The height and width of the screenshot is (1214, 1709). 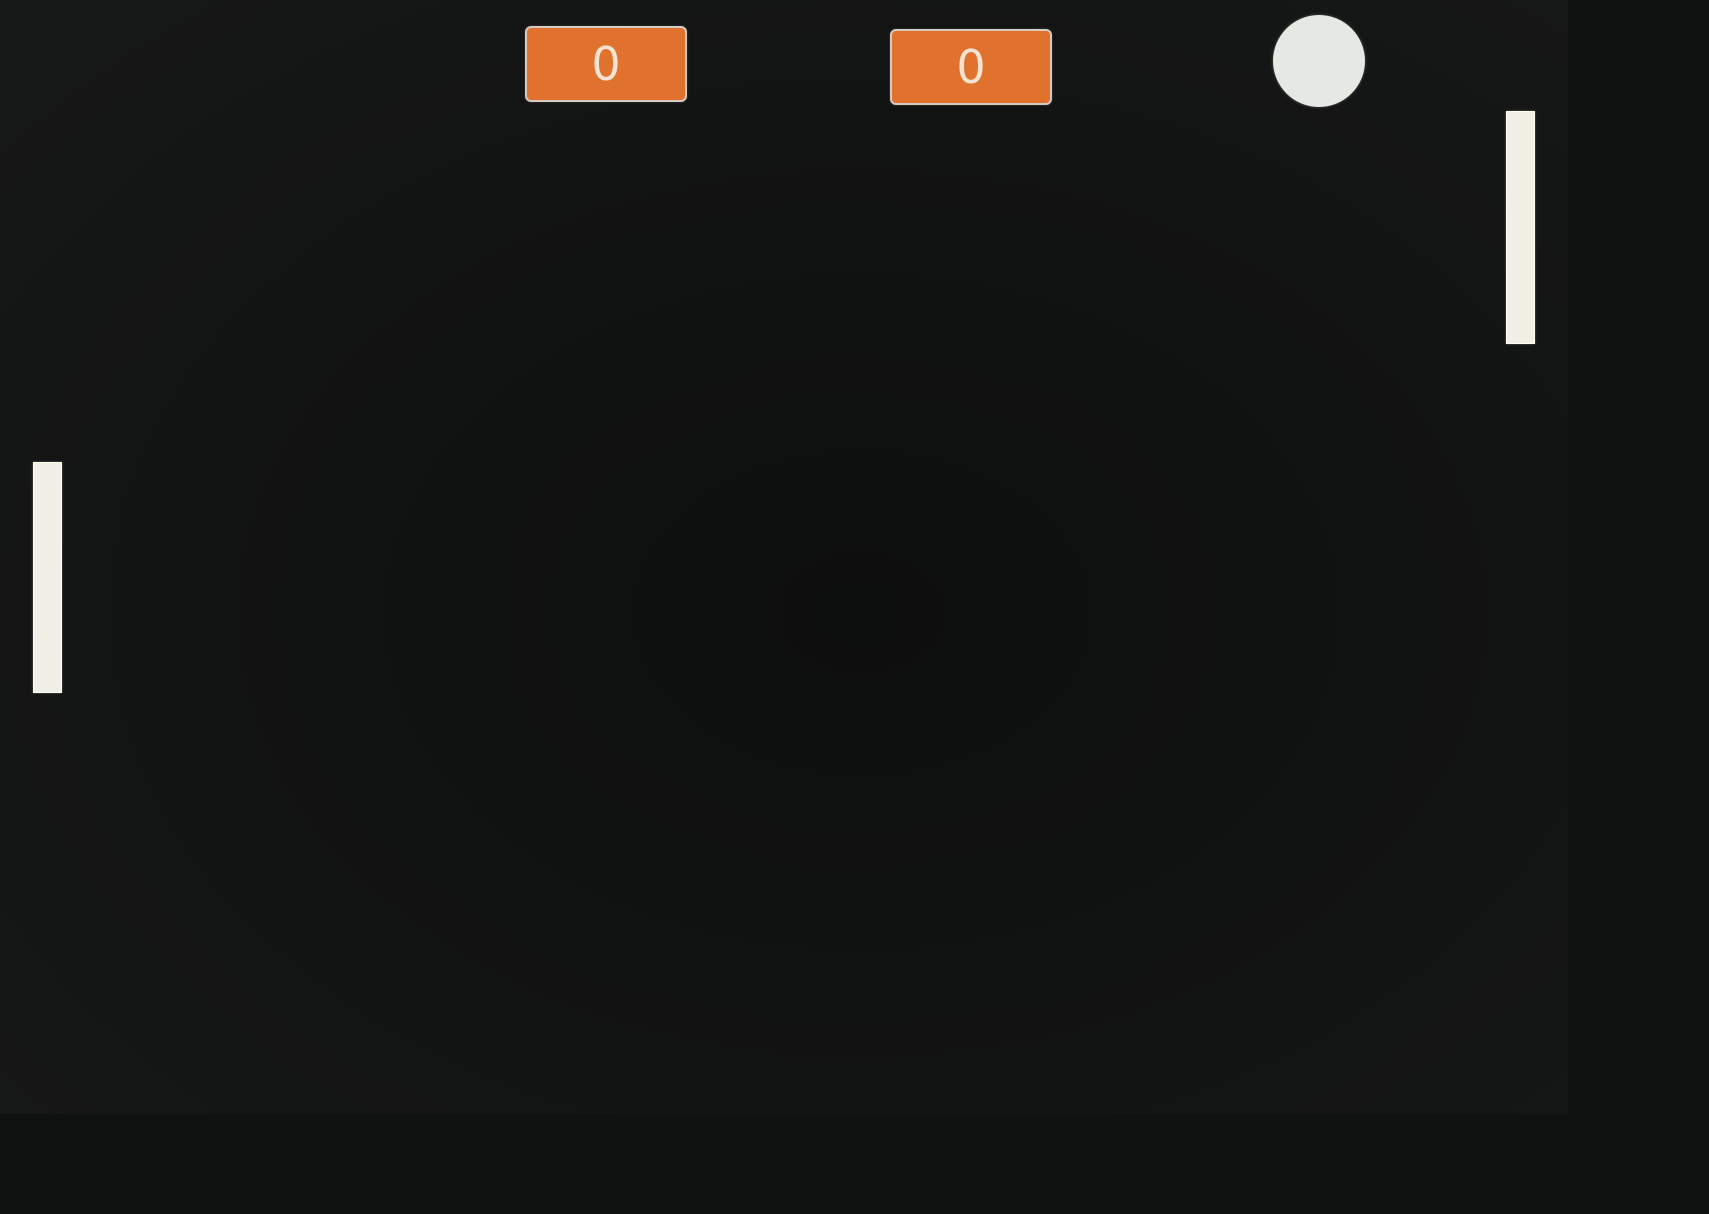 I want to click on right-player-score: 0, so click(x=971, y=67).